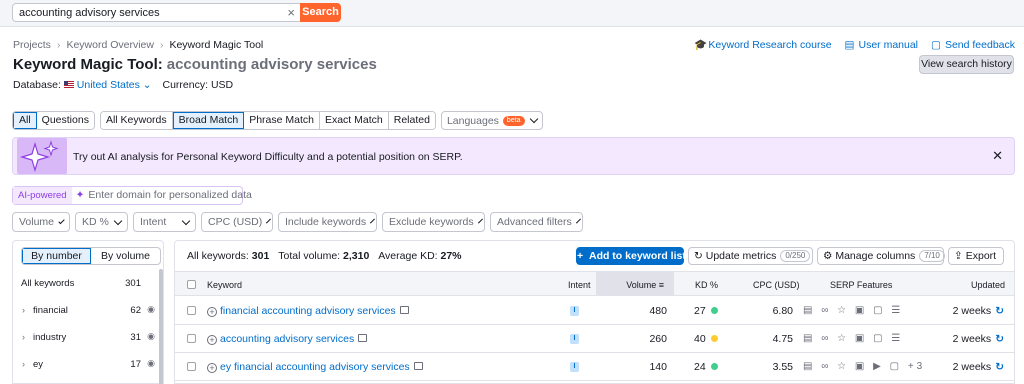  Describe the element at coordinates (237, 222) in the screenshot. I see `filter-cpc: CPC (USD)` at that location.